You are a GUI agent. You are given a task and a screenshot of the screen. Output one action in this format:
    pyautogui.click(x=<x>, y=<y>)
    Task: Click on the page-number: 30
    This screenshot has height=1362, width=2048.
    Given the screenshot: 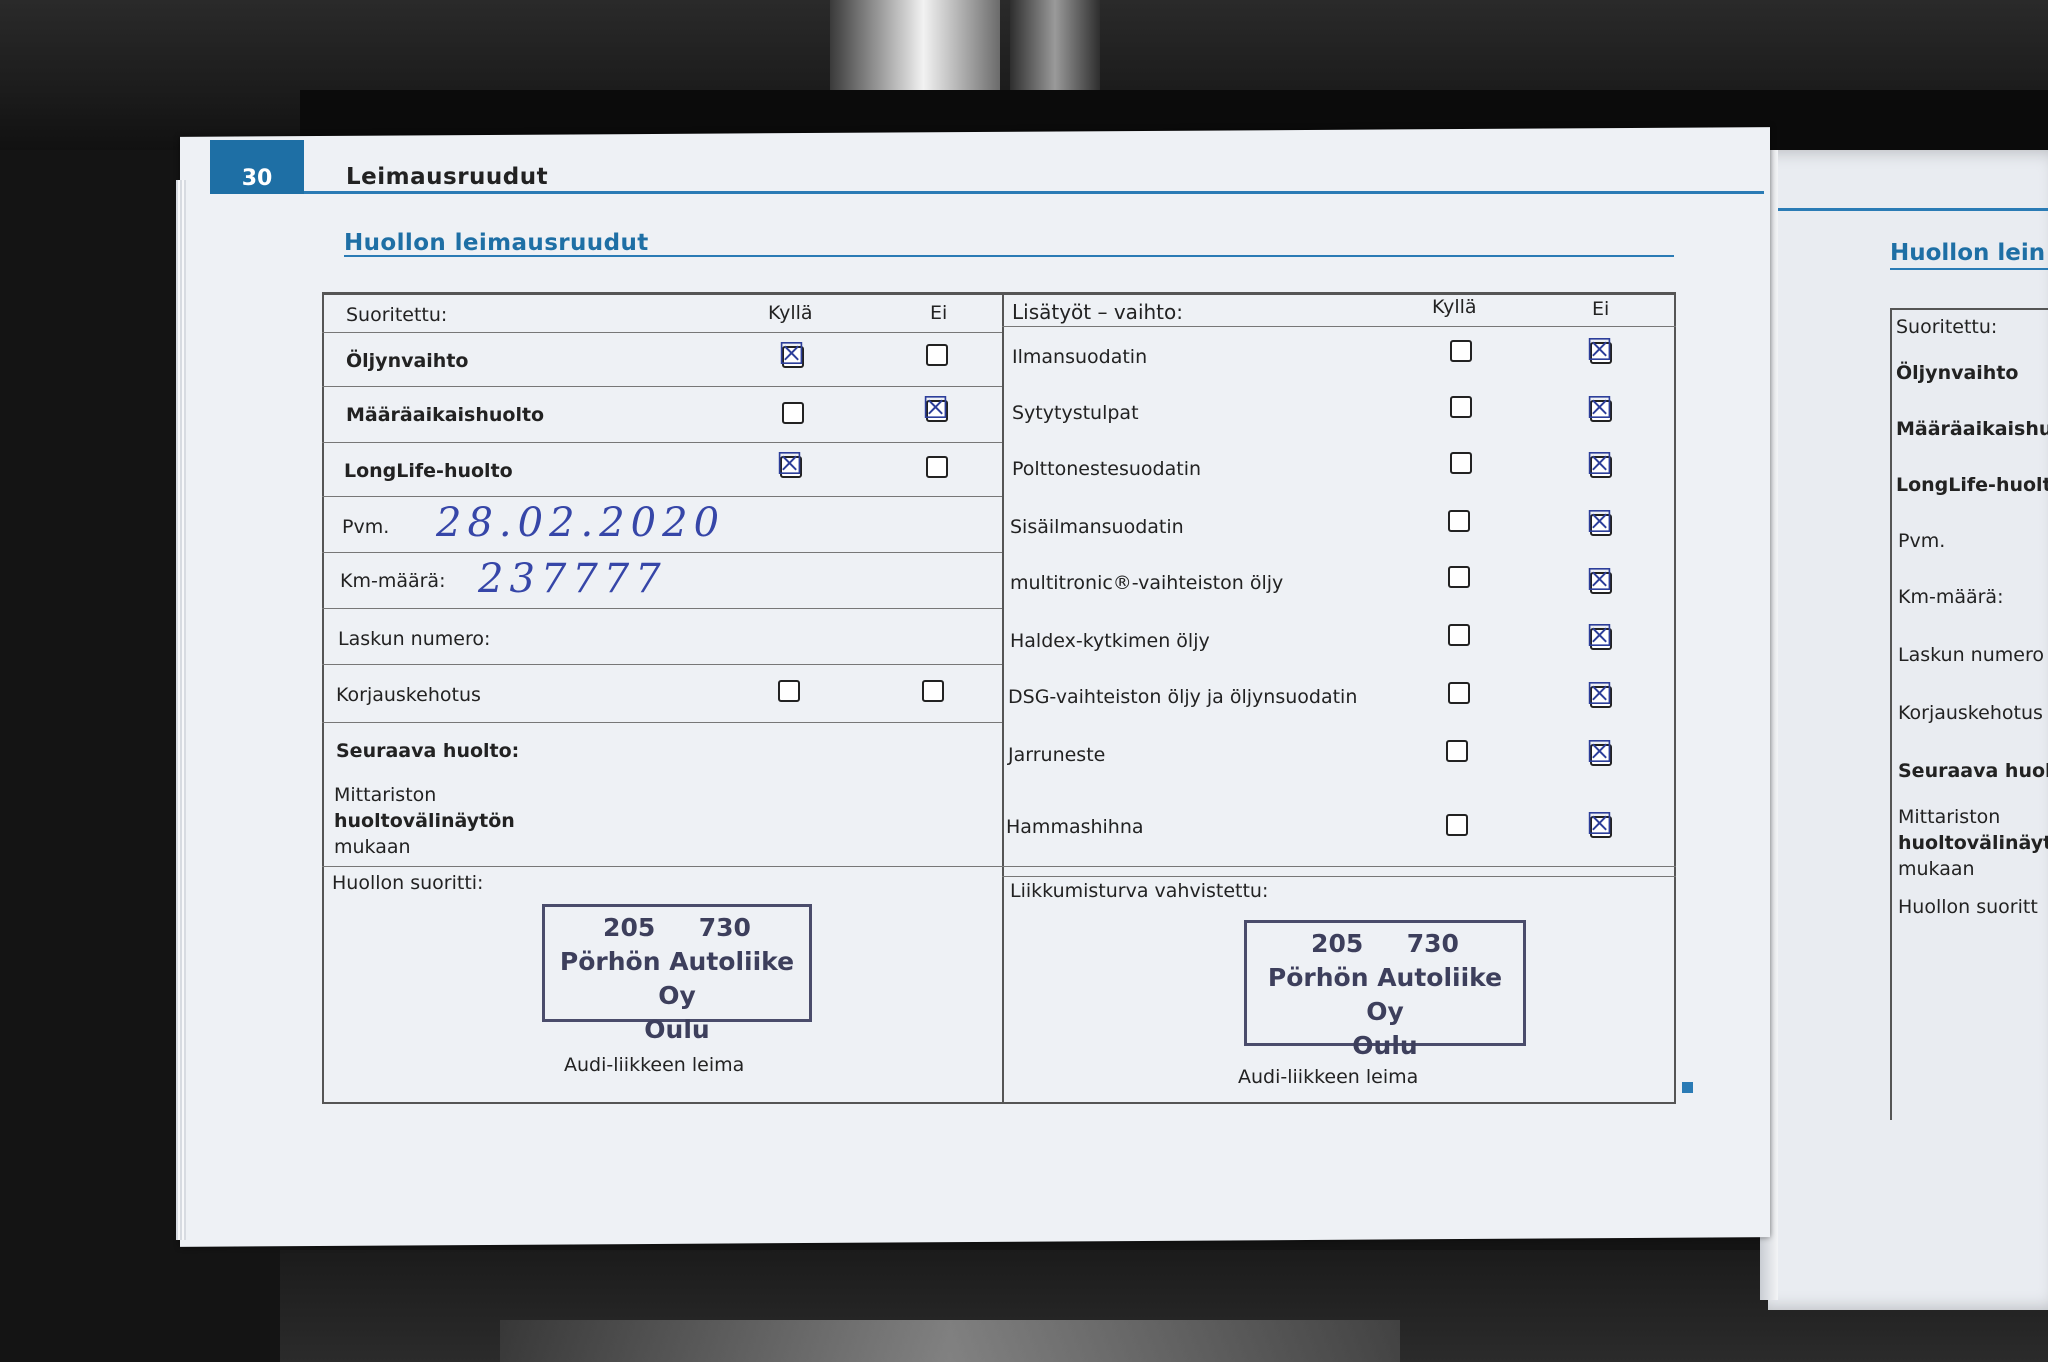 What is the action you would take?
    pyautogui.click(x=257, y=178)
    